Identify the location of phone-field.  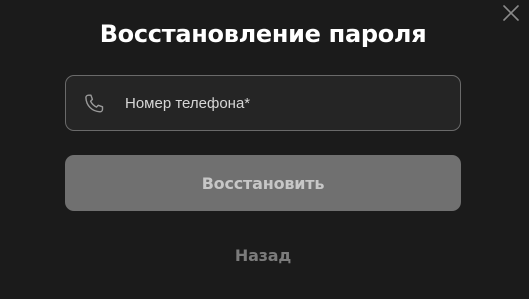
(263, 103).